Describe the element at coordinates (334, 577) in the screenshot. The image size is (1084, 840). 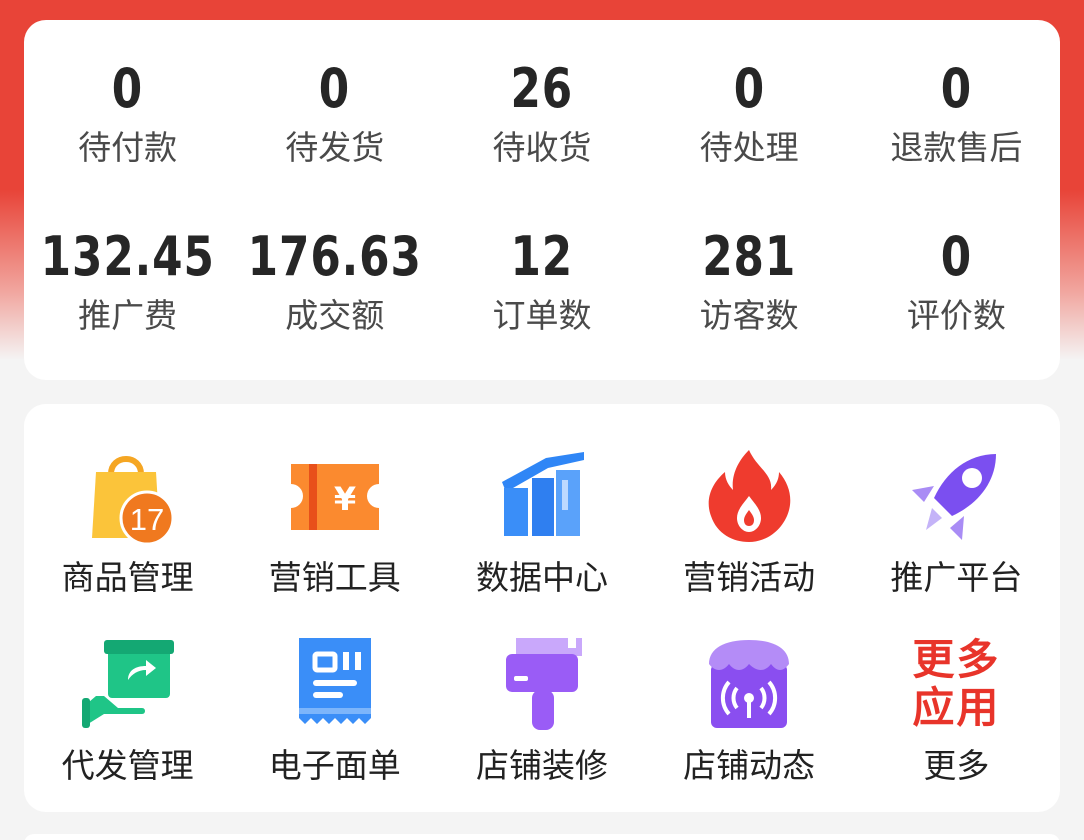
I see `app-label: 营销工具` at that location.